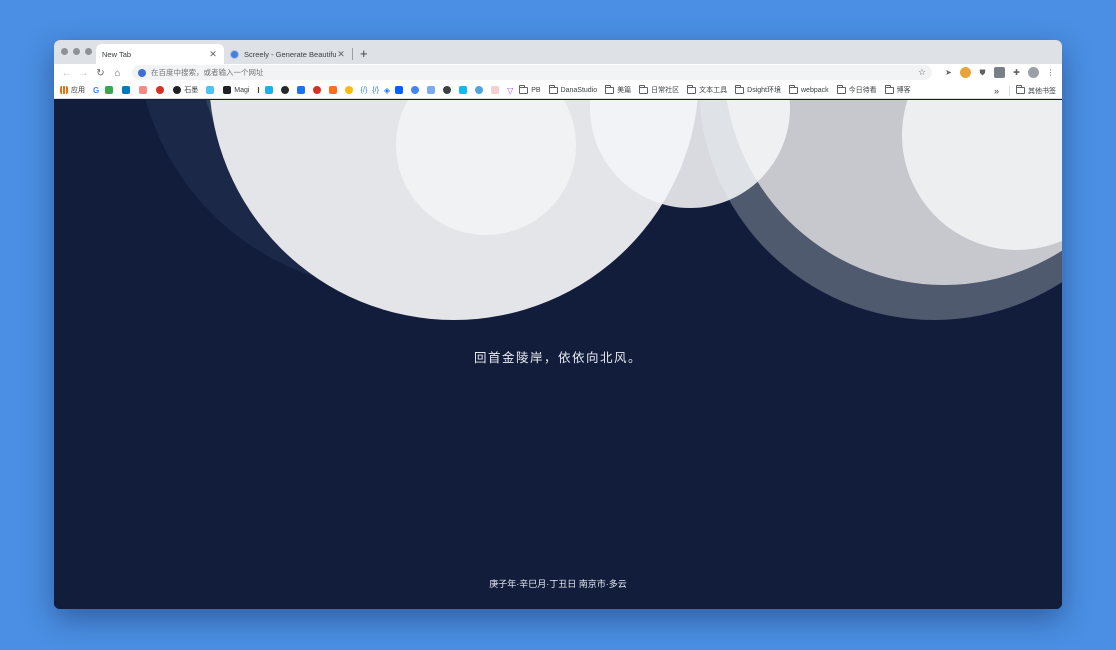 The image size is (1116, 650). Describe the element at coordinates (142, 72) in the screenshot. I see `baidu-icon` at that location.